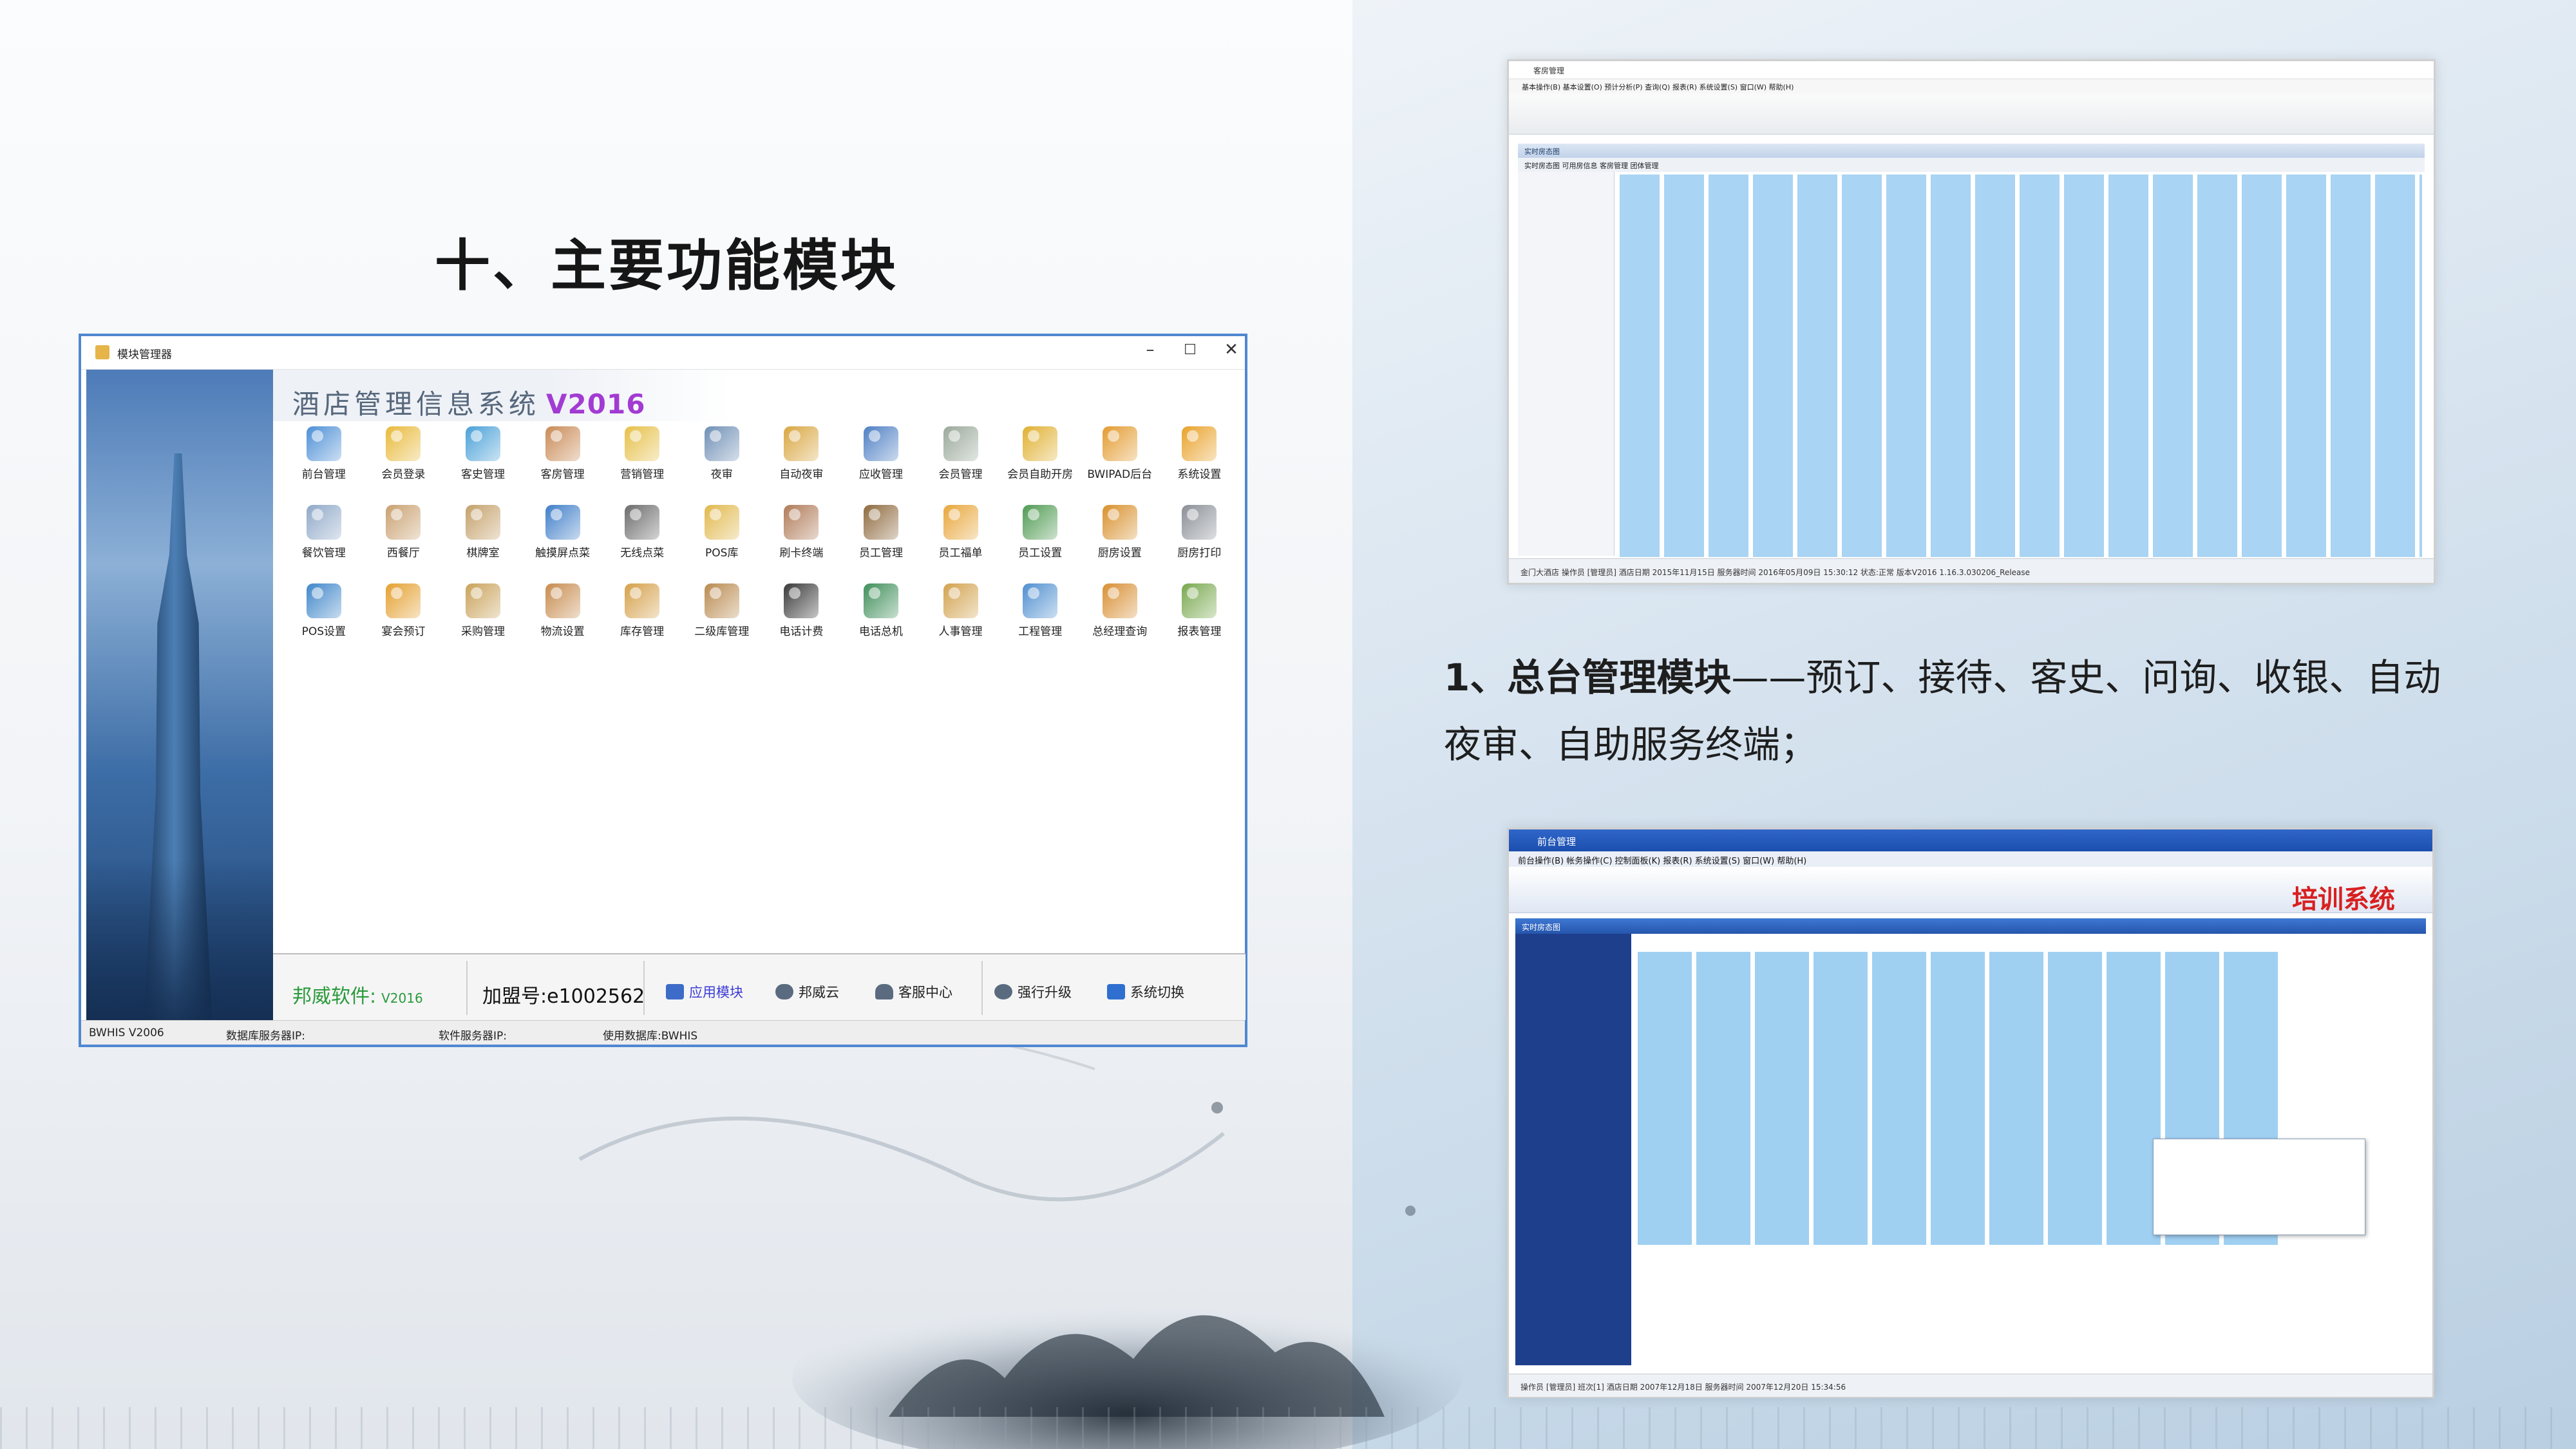 The image size is (2576, 1449). What do you see at coordinates (144, 354) in the screenshot?
I see `window-title: 模块管理器` at bounding box center [144, 354].